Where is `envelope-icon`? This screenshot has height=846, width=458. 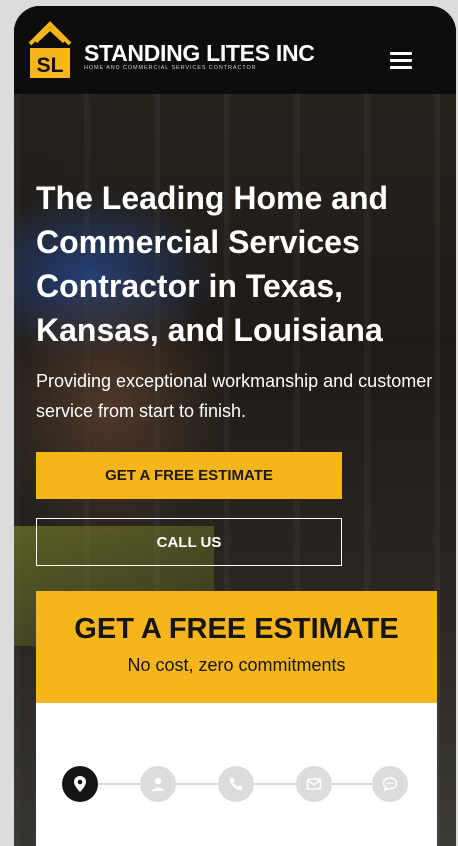
envelope-icon is located at coordinates (314, 784).